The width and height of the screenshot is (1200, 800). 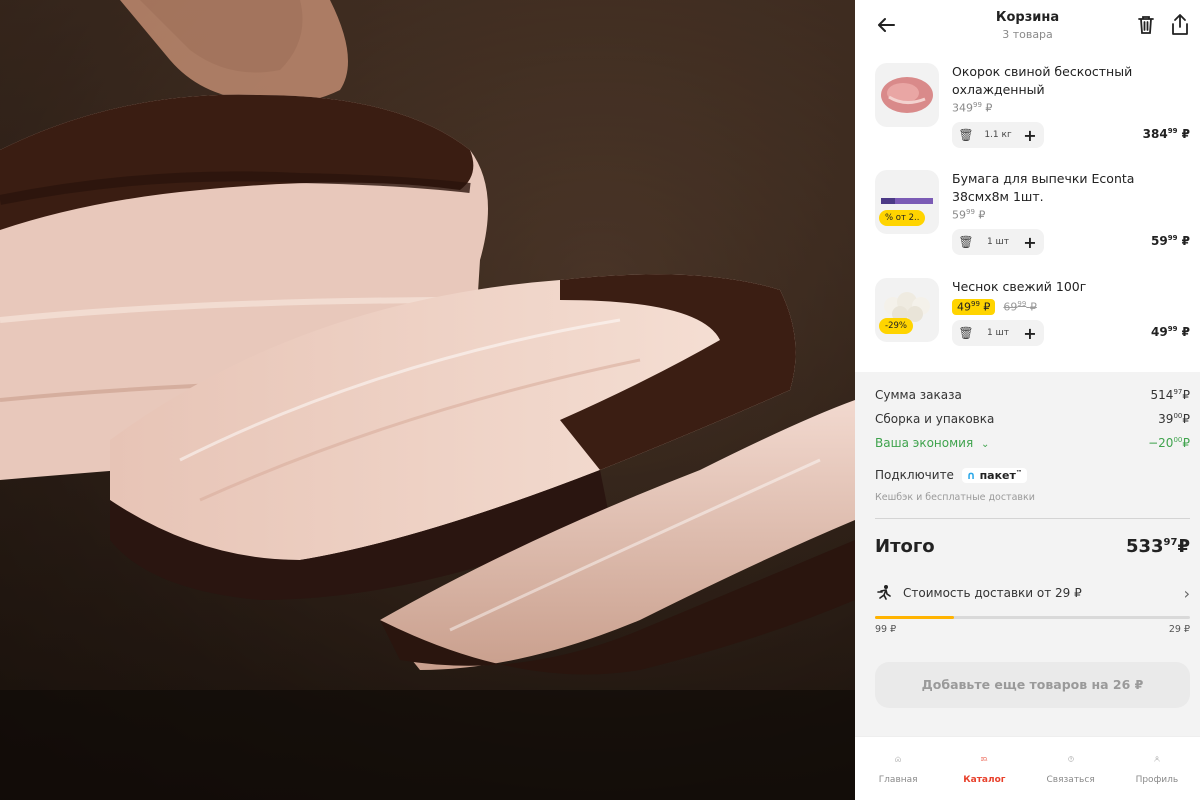 I want to click on packing-row: Сборка и упаковка 3900₽, so click(x=1032, y=419).